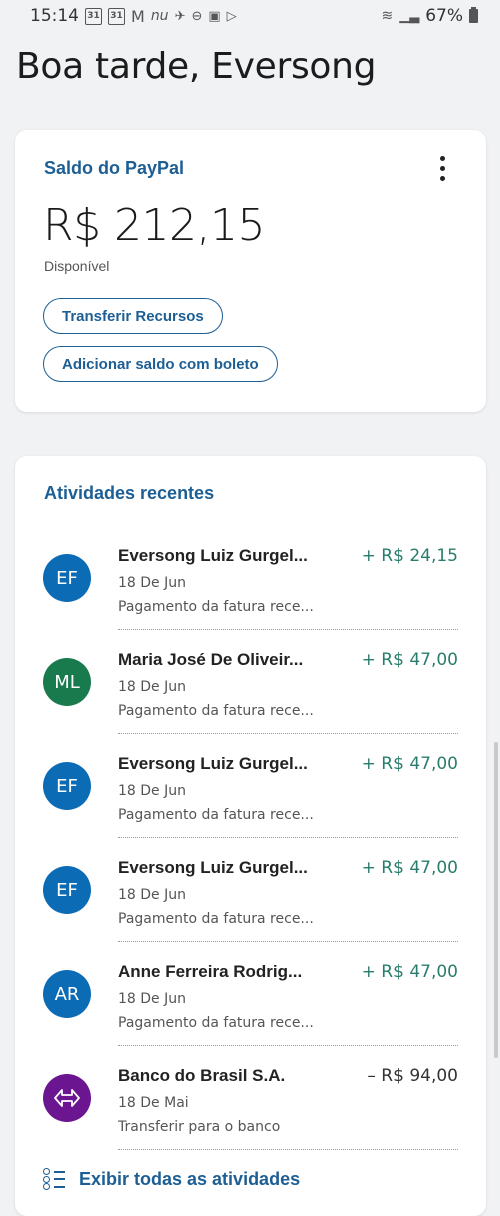 This screenshot has height=1216, width=500. I want to click on list-icon, so click(54, 1179).